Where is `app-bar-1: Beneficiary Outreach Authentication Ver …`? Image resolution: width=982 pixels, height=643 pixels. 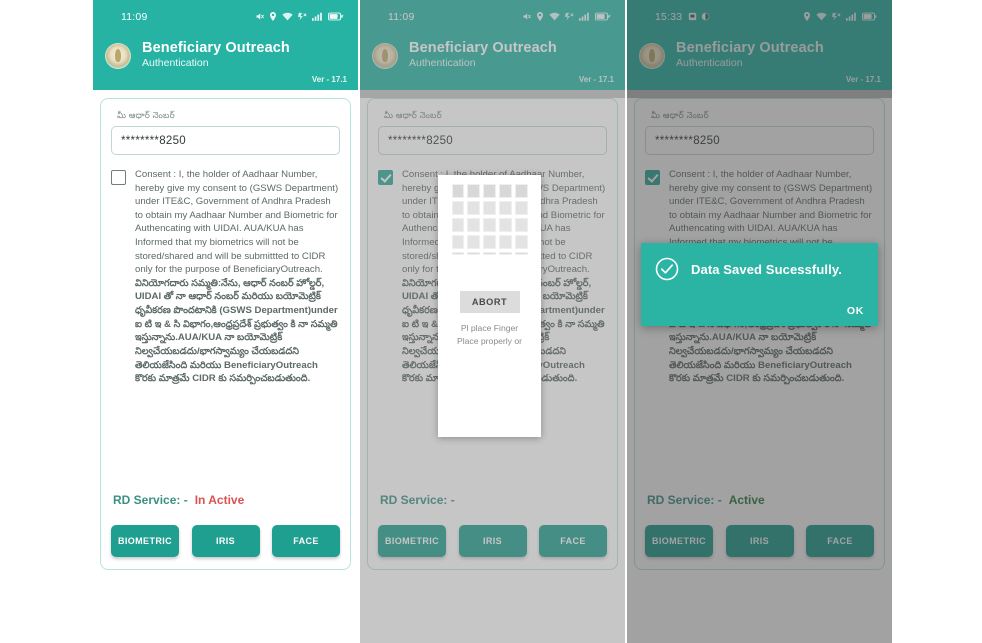
app-bar-1: Beneficiary Outreach Authentication Ver … is located at coordinates (225, 61).